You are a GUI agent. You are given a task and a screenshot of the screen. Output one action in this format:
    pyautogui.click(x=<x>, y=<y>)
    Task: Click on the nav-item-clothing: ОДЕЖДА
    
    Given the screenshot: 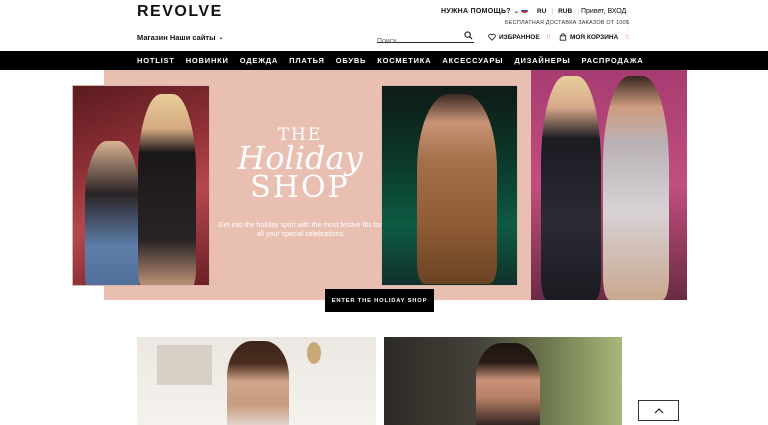 What is the action you would take?
    pyautogui.click(x=259, y=60)
    